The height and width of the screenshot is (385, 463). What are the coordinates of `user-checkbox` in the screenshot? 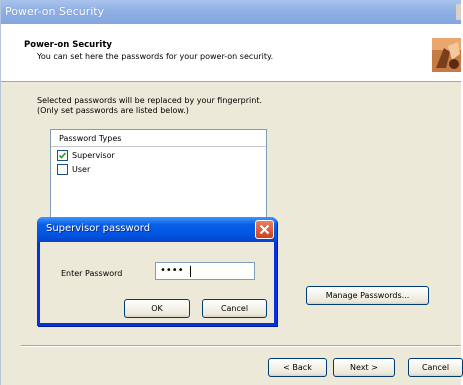 It's located at (62, 169).